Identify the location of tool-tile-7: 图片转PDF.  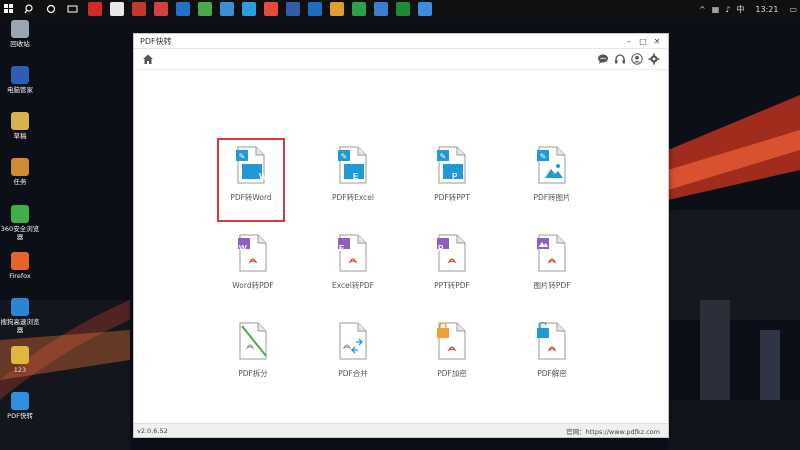
(552, 268).